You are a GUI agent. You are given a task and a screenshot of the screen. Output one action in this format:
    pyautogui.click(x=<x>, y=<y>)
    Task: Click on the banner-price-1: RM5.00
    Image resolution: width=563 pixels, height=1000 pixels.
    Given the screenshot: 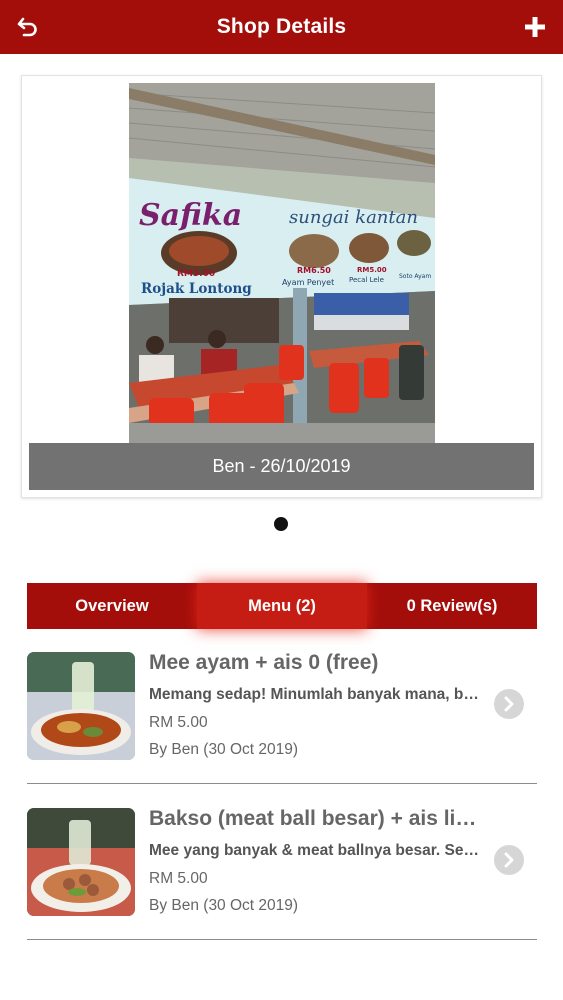 What is the action you would take?
    pyautogui.click(x=196, y=274)
    